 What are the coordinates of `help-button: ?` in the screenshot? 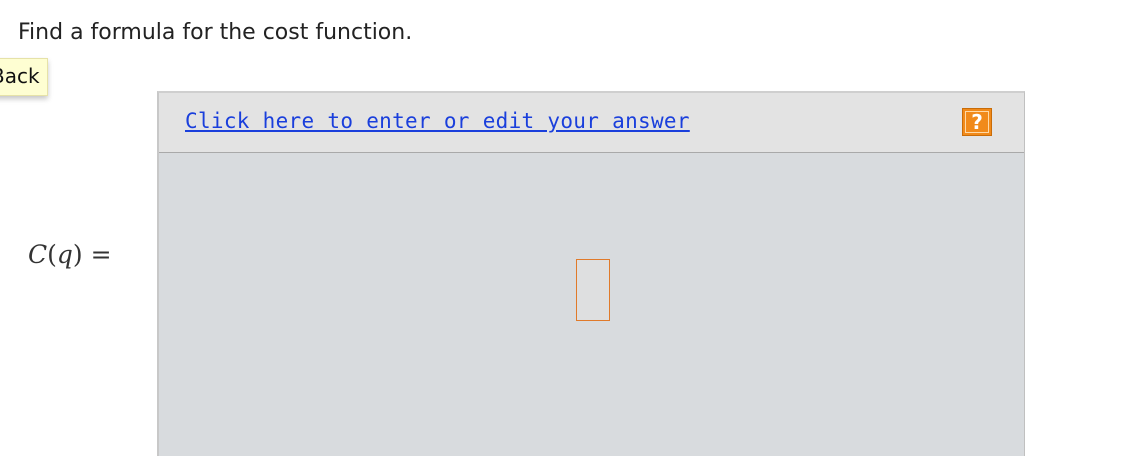 It's located at (977, 122).